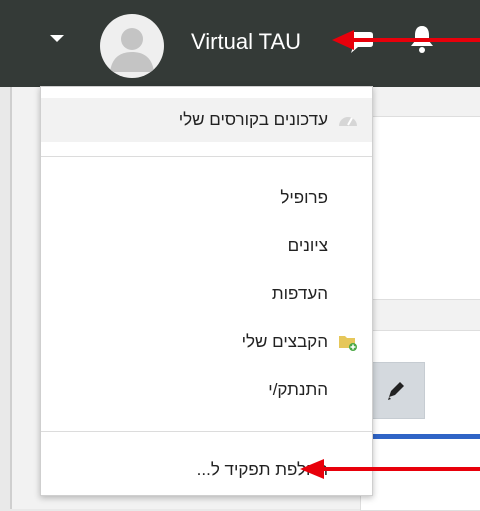  I want to click on user-name: Virtual TAU, so click(246, 42).